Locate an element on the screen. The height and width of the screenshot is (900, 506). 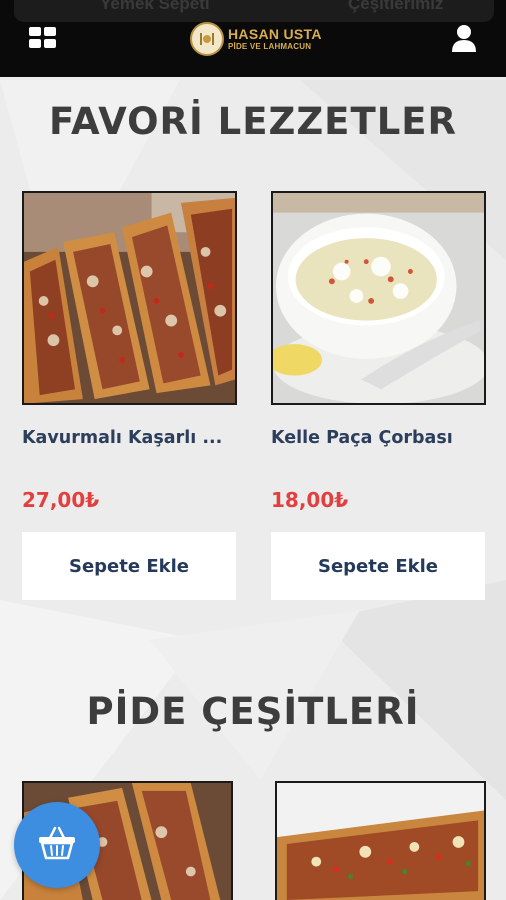
header-overlap-strip: Yemek Sepeti Çeşitlerimiz is located at coordinates (254, 11).